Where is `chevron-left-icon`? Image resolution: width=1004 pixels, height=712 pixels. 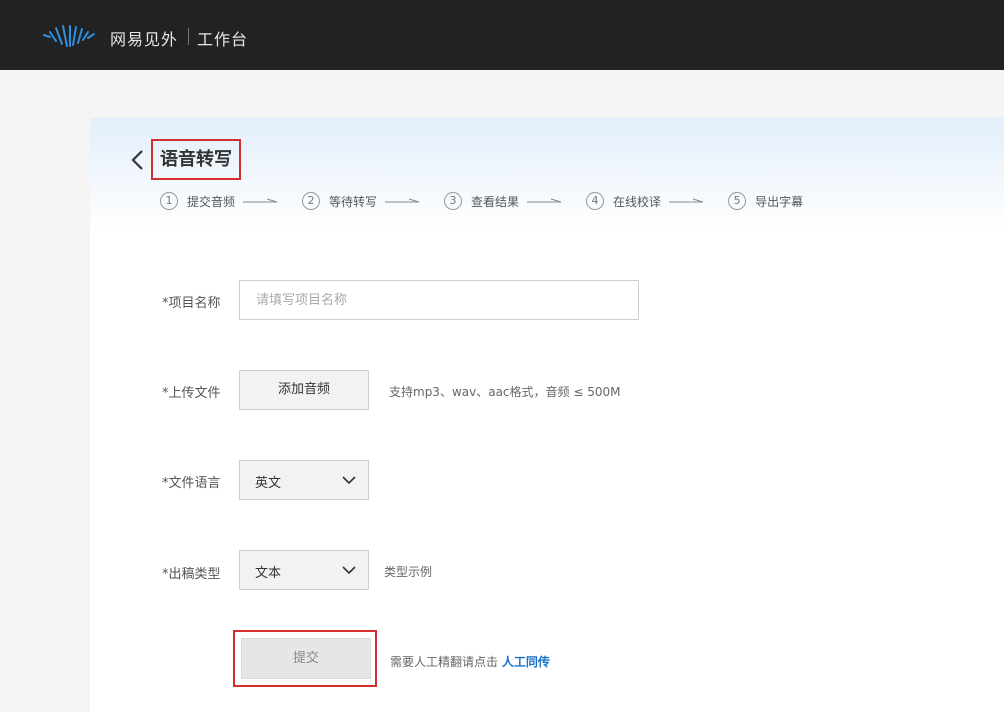
chevron-left-icon is located at coordinates (138, 160).